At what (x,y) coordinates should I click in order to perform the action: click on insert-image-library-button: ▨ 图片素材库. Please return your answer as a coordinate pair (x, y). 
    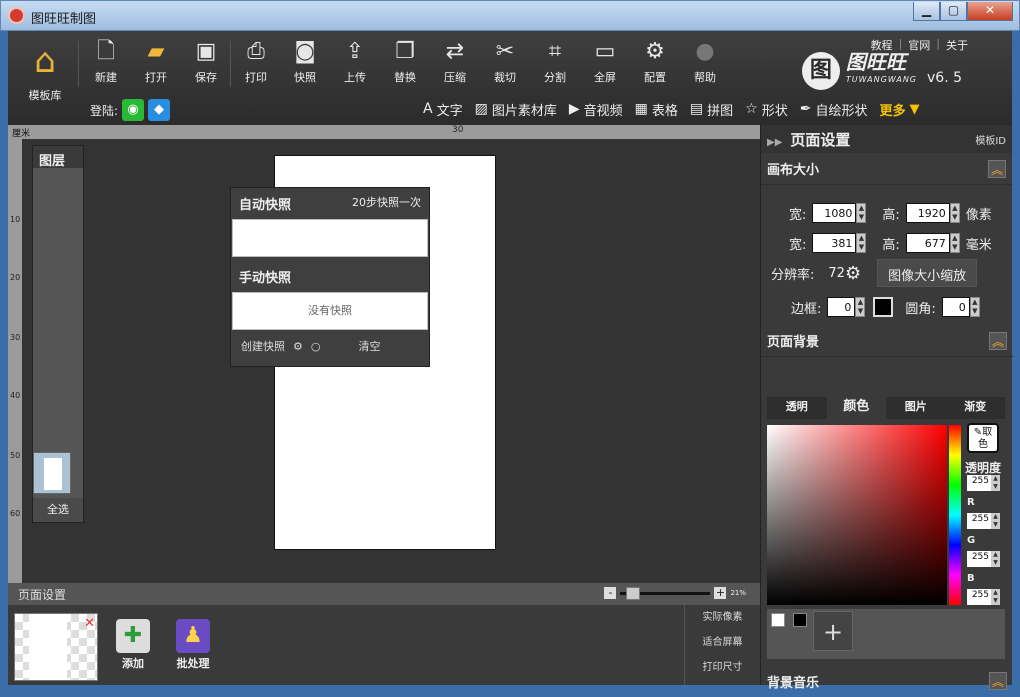
    Looking at the image, I should click on (516, 109).